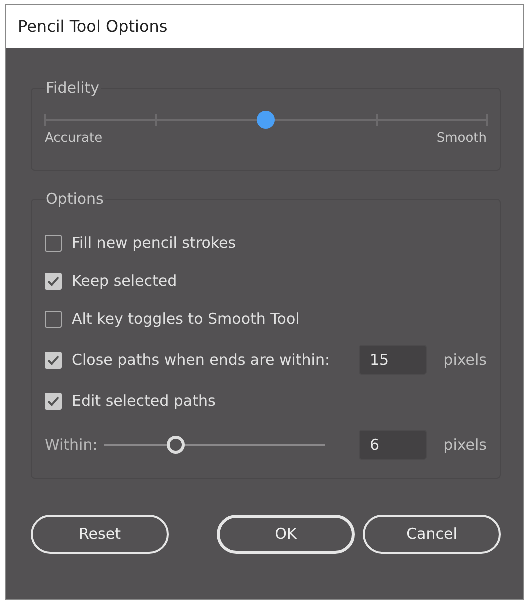 This screenshot has height=601, width=529. Describe the element at coordinates (393, 360) in the screenshot. I see `number-field: 15` at that location.